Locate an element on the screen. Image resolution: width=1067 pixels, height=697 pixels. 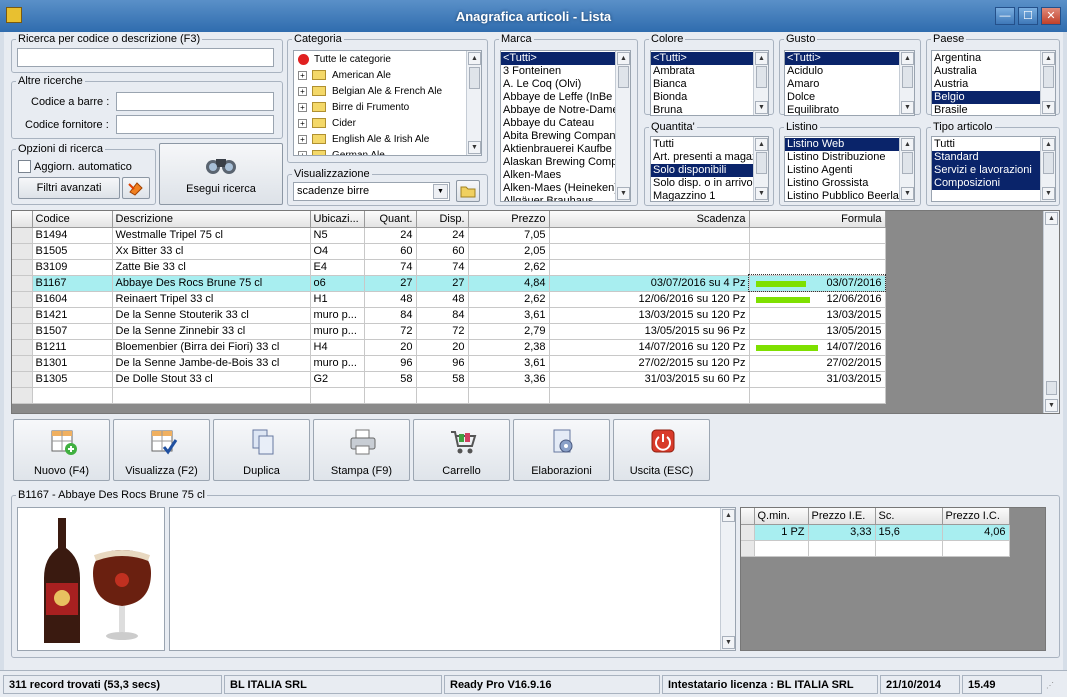
notes-scrollbar: ▲ ▼ is located at coordinates (727, 579).